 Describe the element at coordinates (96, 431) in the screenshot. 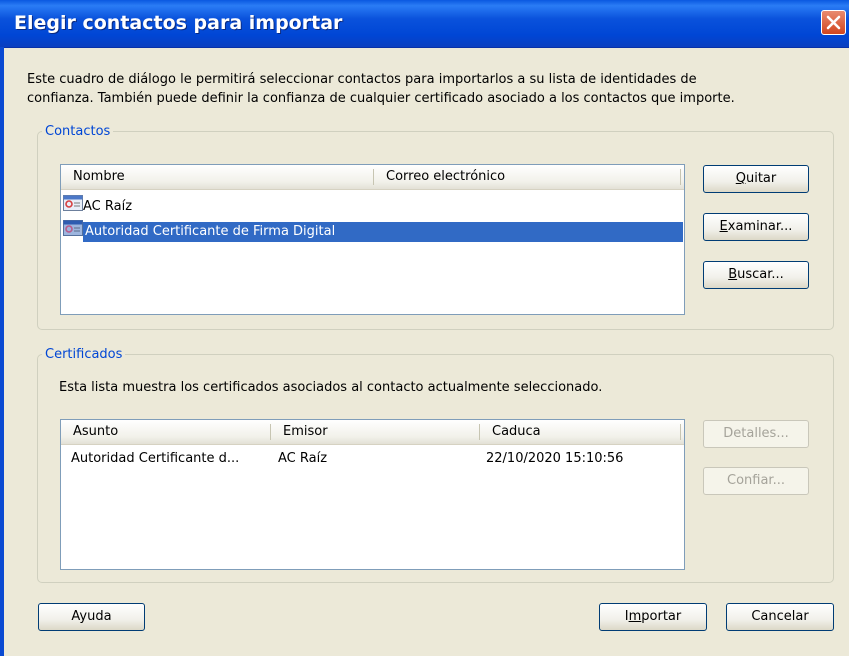

I see `column-subject-label: Asunto` at that location.